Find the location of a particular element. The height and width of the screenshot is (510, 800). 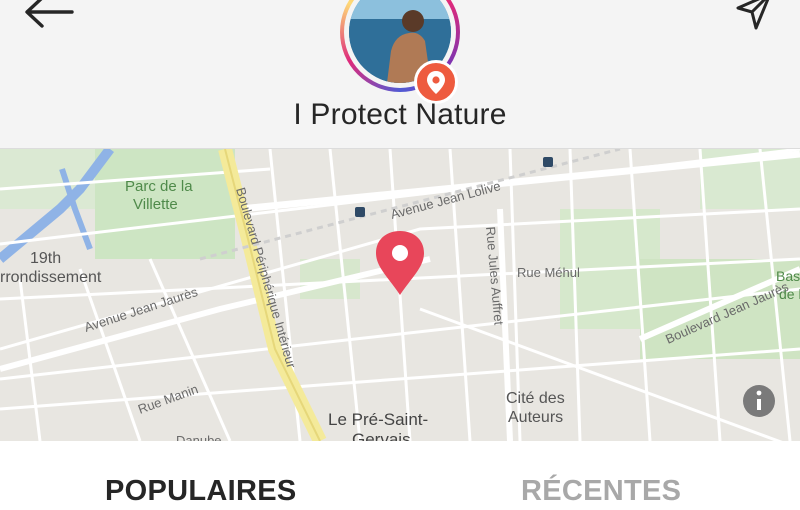

paper-plane-icon is located at coordinates (753, 15).